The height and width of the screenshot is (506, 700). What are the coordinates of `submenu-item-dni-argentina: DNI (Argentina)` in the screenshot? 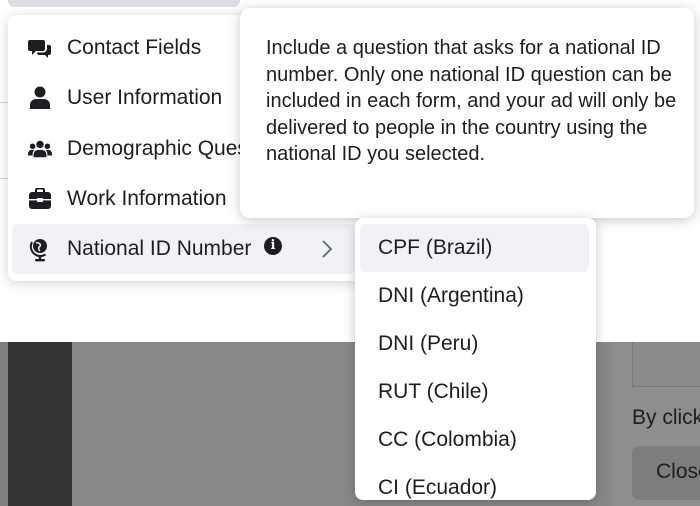 It's located at (474, 296).